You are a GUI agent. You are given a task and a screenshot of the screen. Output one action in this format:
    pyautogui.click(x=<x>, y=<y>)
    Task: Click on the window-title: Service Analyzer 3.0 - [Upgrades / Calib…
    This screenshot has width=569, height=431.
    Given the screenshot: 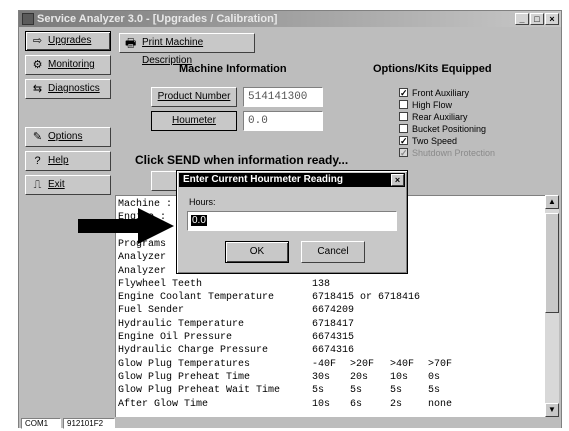 What is the action you would take?
    pyautogui.click(x=157, y=19)
    